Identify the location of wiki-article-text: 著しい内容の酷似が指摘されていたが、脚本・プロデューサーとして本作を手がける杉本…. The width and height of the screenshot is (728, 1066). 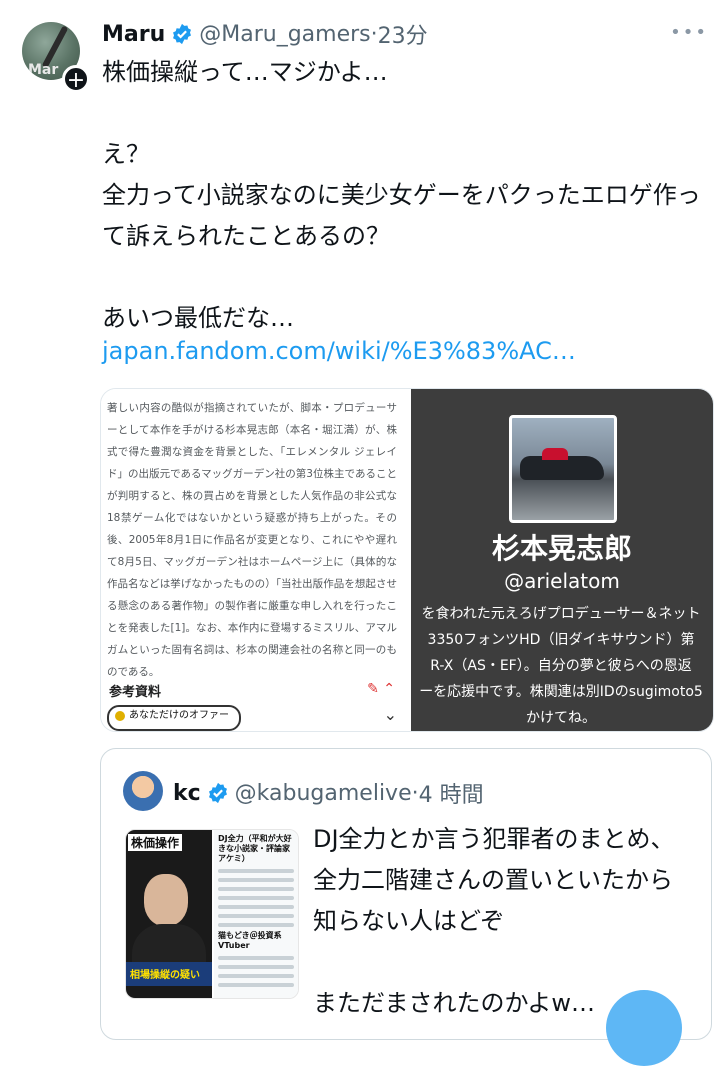
(252, 540).